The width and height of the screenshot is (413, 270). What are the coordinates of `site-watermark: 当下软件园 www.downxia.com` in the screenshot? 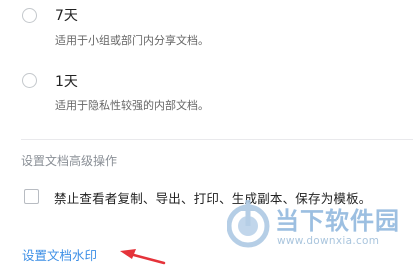 It's located at (319, 227).